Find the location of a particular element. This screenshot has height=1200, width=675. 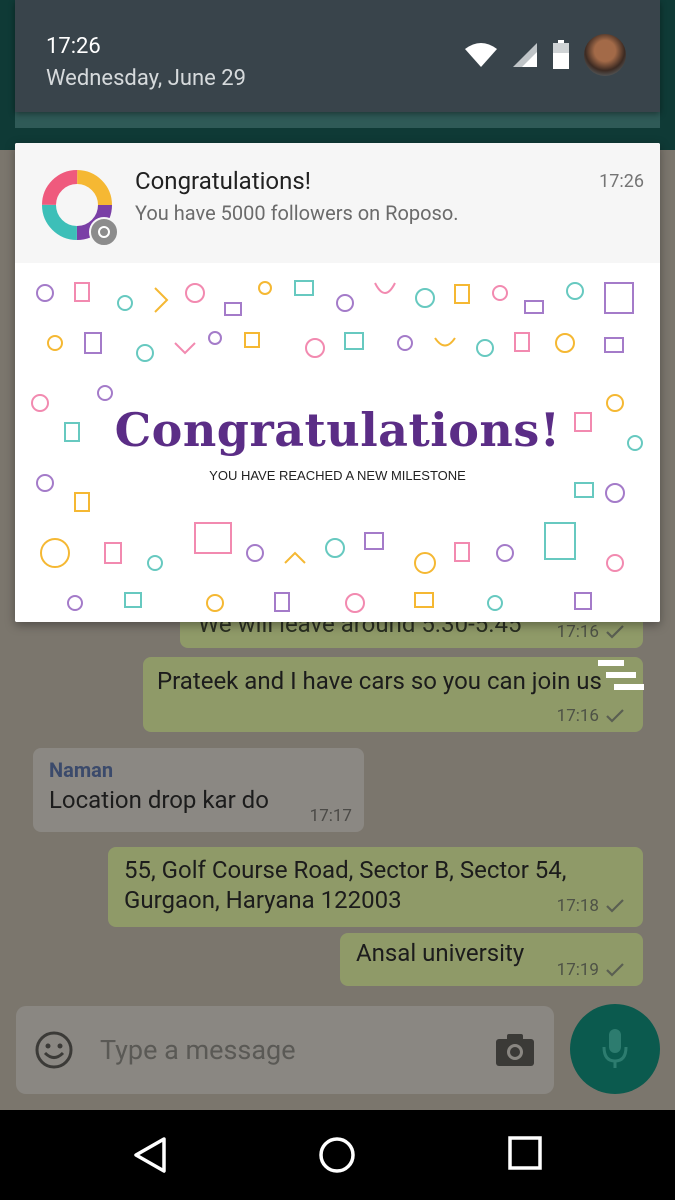

sender-name: Naman is located at coordinates (81, 770).